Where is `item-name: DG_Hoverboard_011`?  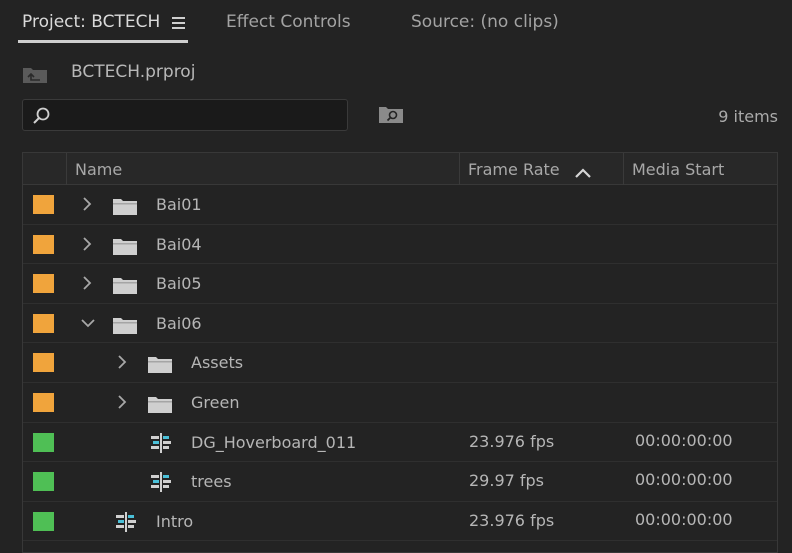 item-name: DG_Hoverboard_011 is located at coordinates (273, 442).